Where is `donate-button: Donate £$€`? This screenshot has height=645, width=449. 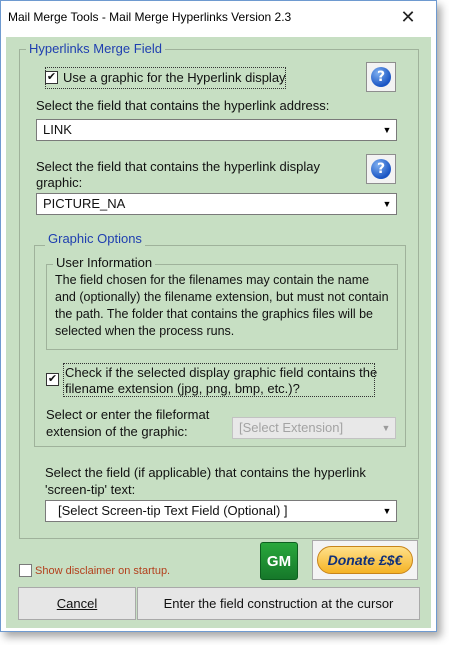 donate-button: Donate £$€ is located at coordinates (365, 560).